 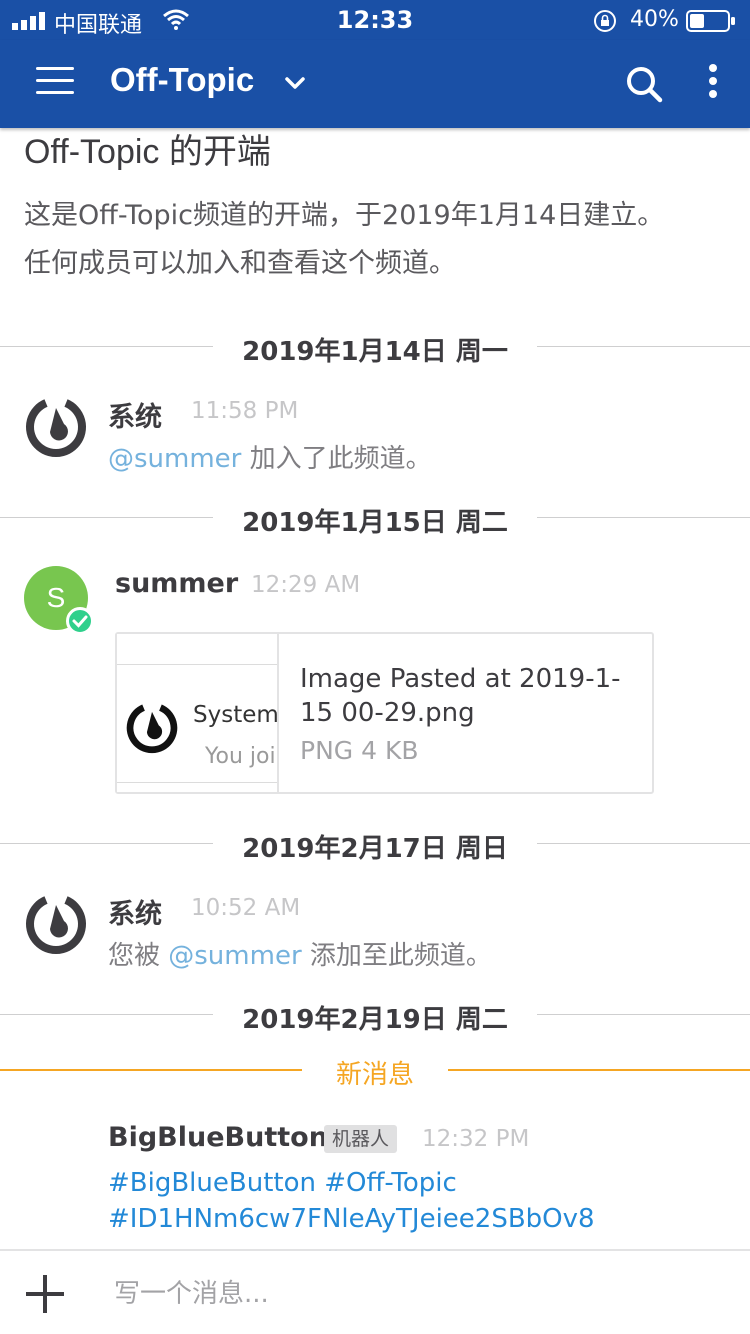 What do you see at coordinates (236, 715) in the screenshot?
I see `thumbnail-text: System` at bounding box center [236, 715].